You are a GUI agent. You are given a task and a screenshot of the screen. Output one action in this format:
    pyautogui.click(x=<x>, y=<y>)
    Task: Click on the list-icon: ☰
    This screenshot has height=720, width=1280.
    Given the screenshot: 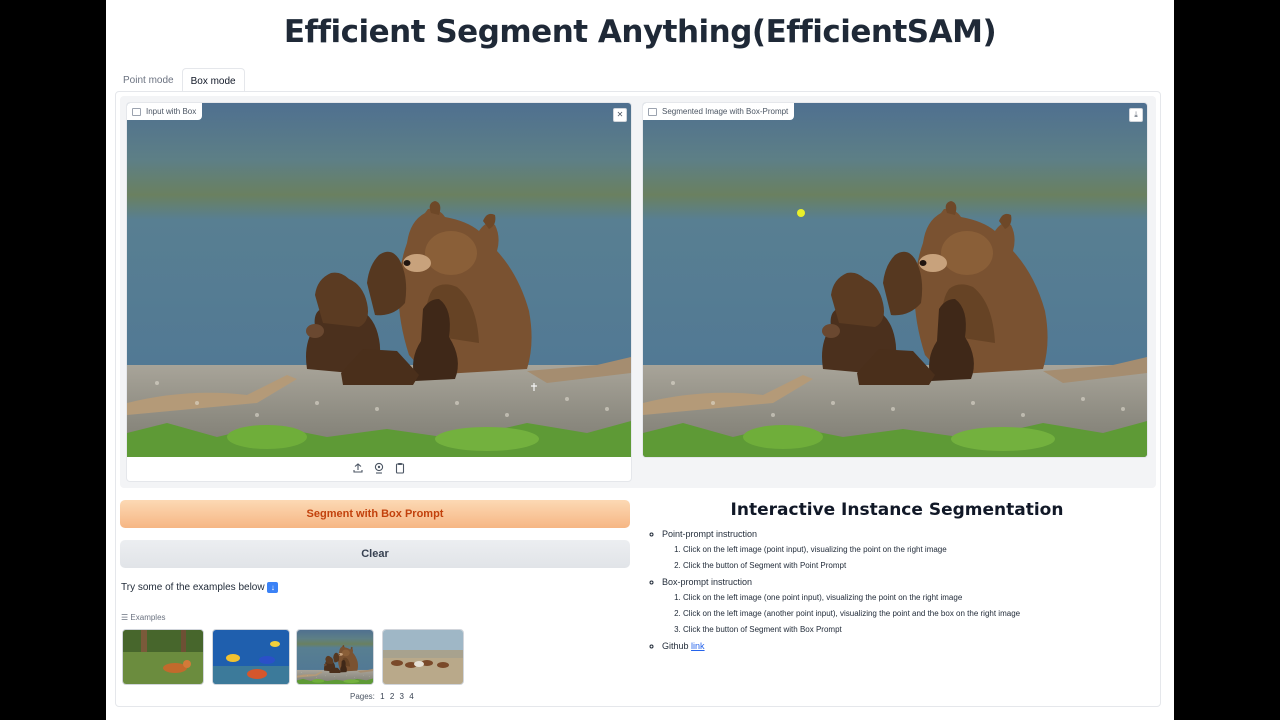 What is the action you would take?
    pyautogui.click(x=125, y=617)
    